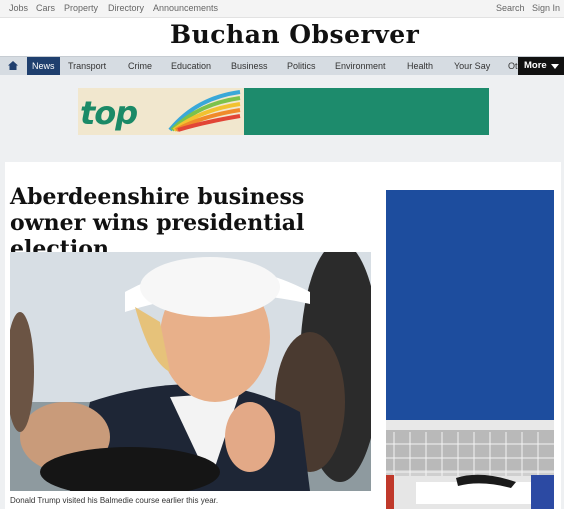 Image resolution: width=564 pixels, height=509 pixels. Describe the element at coordinates (140, 66) in the screenshot. I see `nav-item-crime: Crime` at that location.